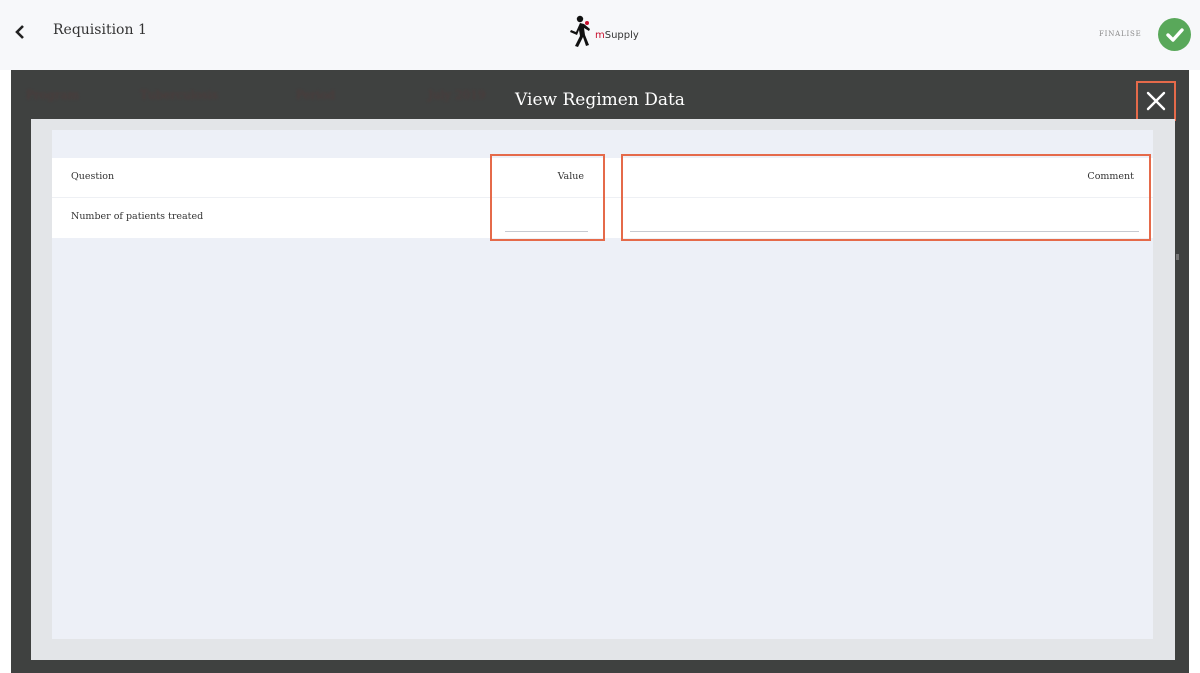  Describe the element at coordinates (137, 216) in the screenshot. I see `question-cell: Number of patients treated` at that location.